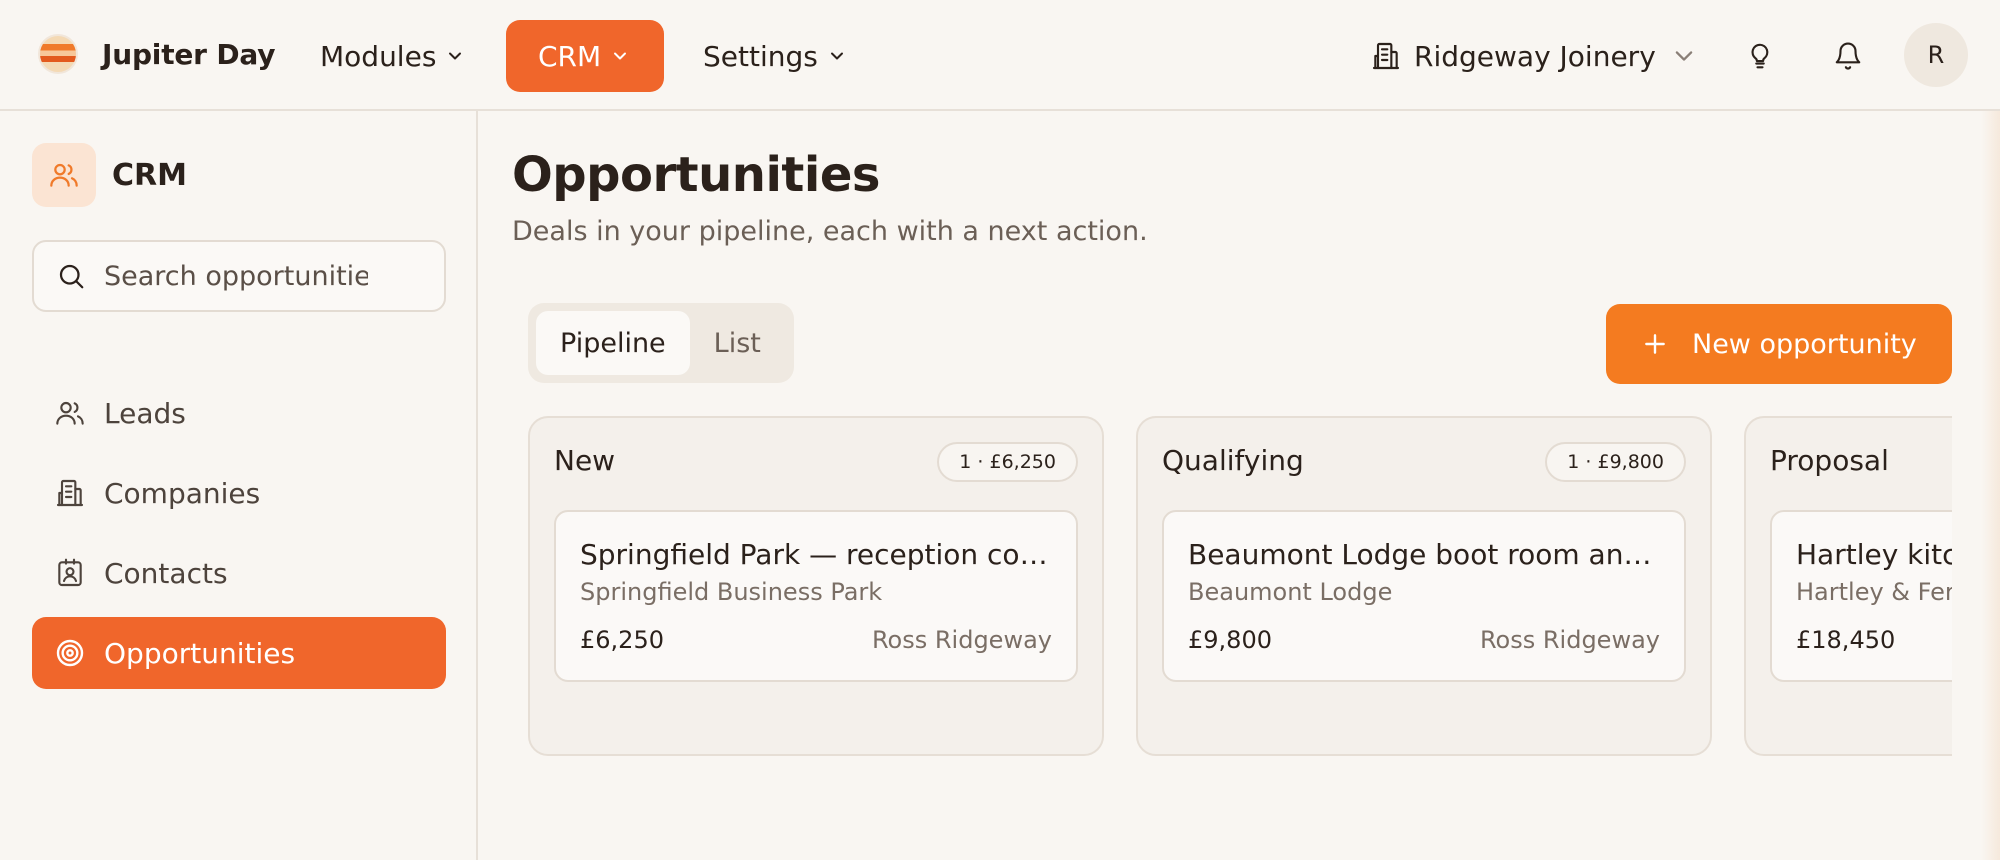  What do you see at coordinates (58, 54) in the screenshot?
I see `app-logo-icon` at bounding box center [58, 54].